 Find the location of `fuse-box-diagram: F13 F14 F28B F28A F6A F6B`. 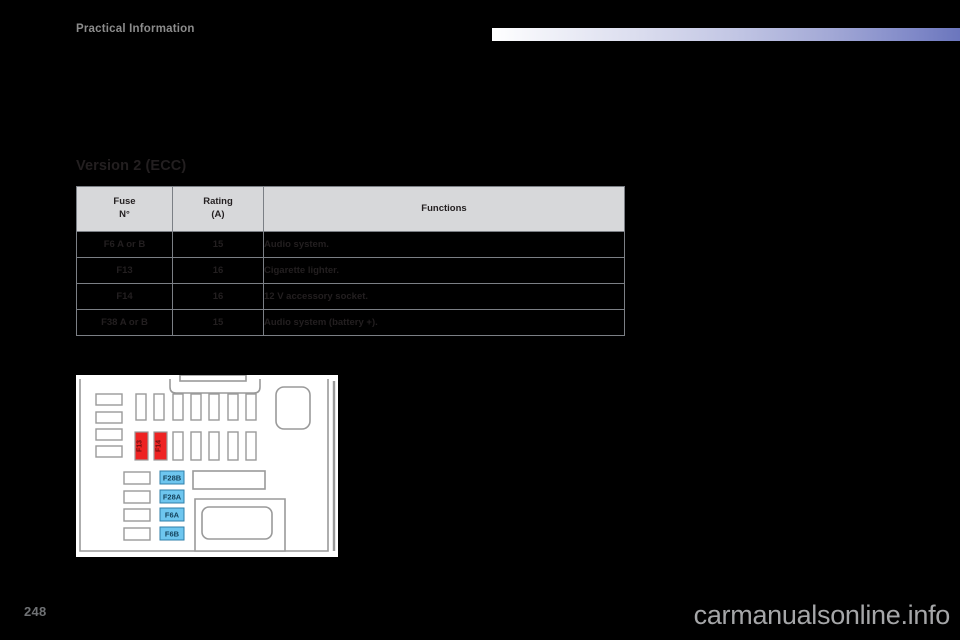

fuse-box-diagram: F13 F14 F28B F28A F6A F6B is located at coordinates (207, 466).